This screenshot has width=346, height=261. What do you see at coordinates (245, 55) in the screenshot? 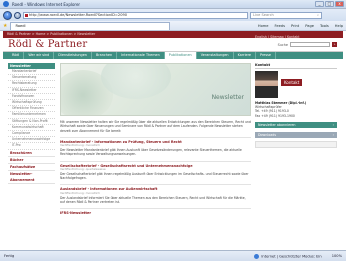
I see `menu-item-karriere: Karriere` at bounding box center [245, 55].